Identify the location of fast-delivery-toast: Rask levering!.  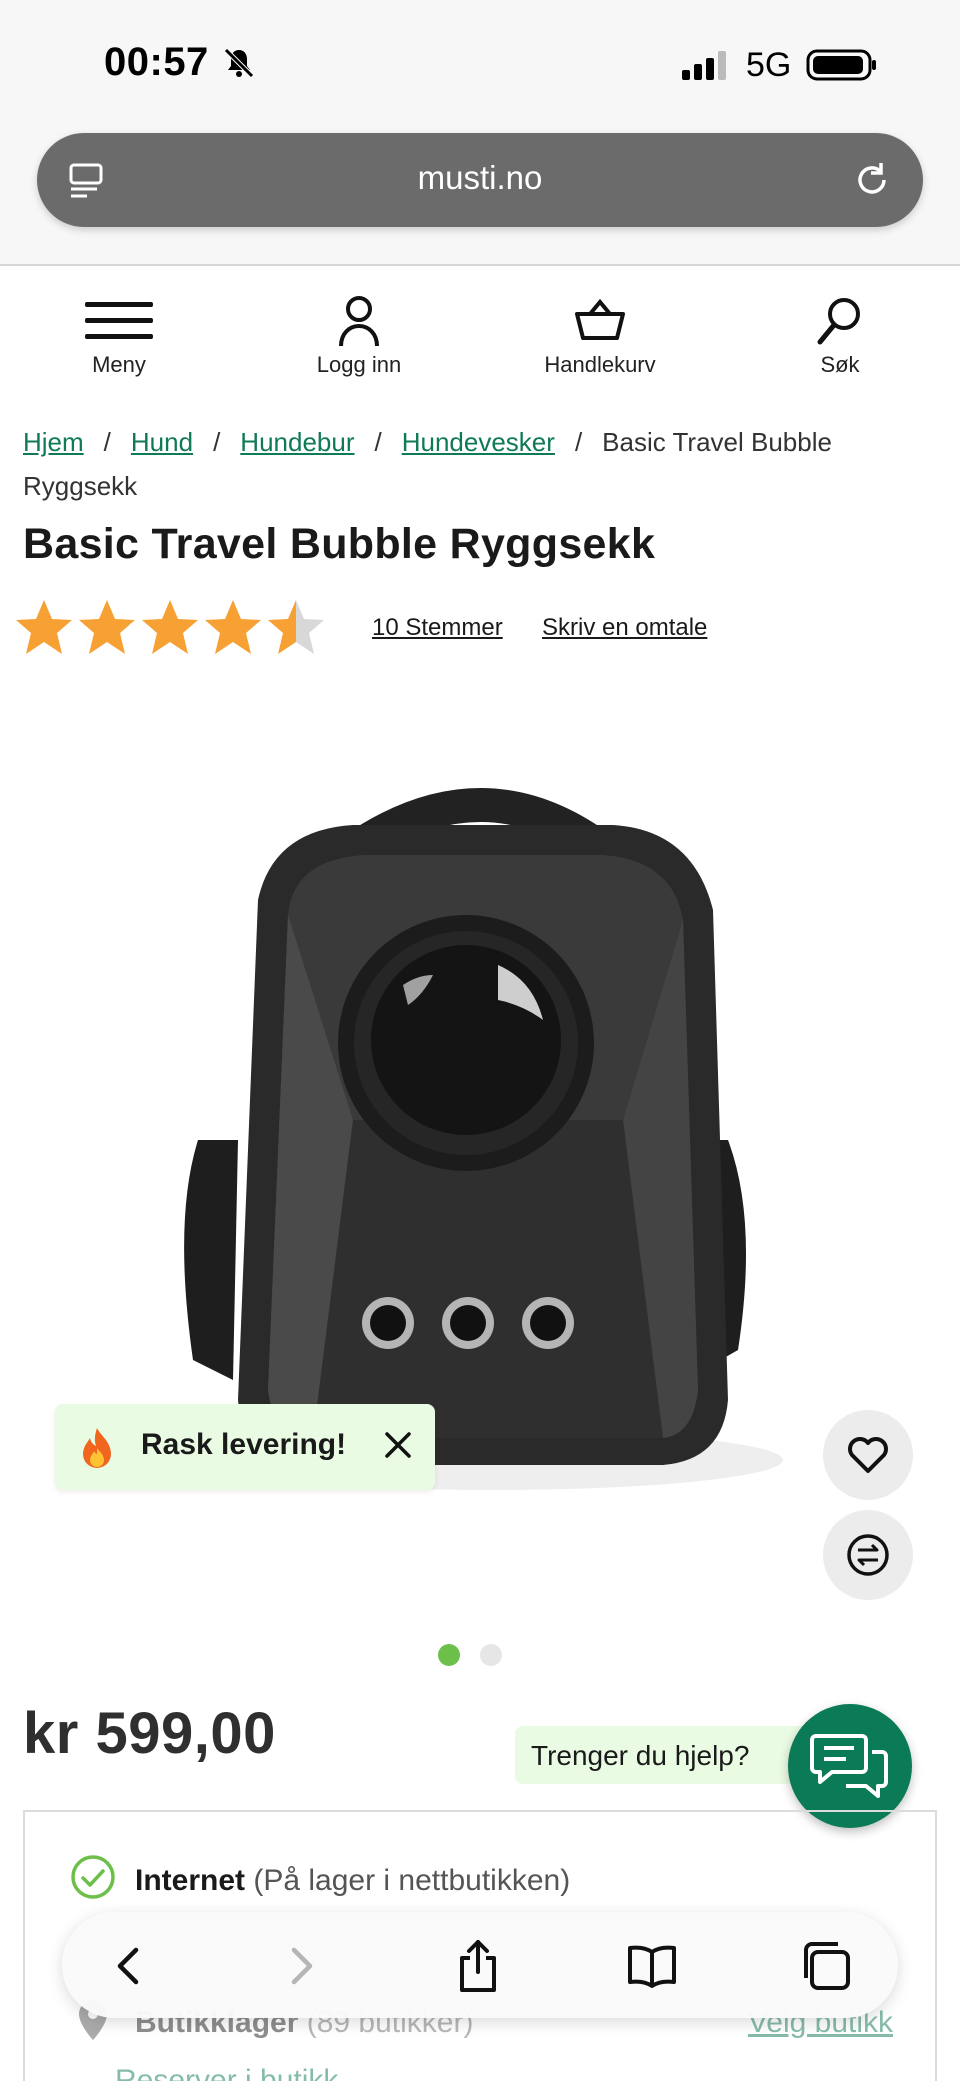
(245, 1447).